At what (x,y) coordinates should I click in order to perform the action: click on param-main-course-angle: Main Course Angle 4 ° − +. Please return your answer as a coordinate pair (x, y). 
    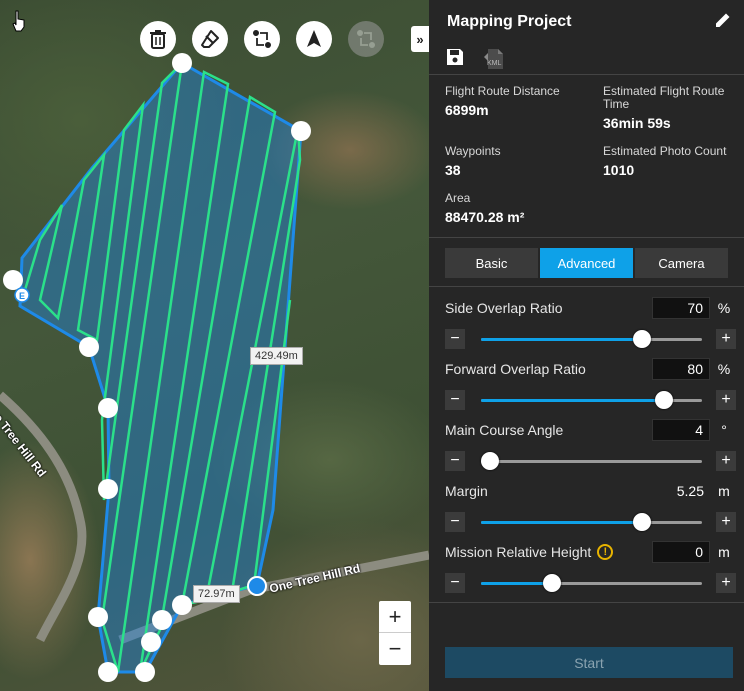
    Looking at the image, I should click on (590, 445).